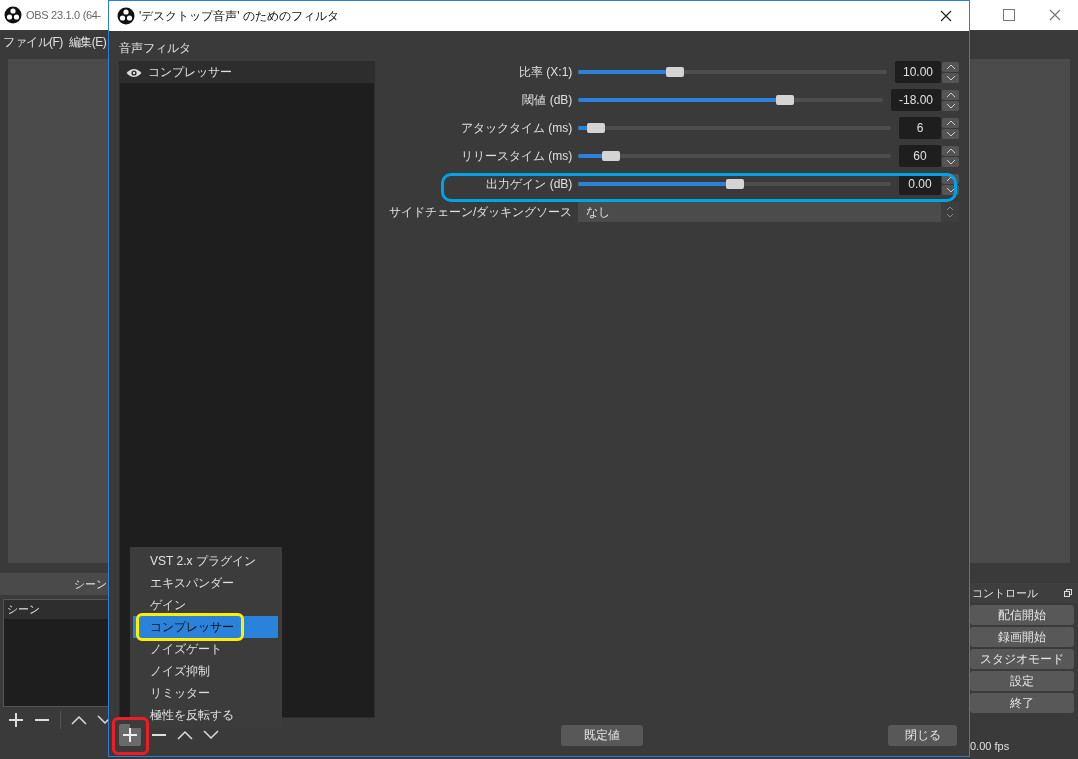  Describe the element at coordinates (516, 128) in the screenshot. I see `property-label: アタックタイム (ms)` at that location.